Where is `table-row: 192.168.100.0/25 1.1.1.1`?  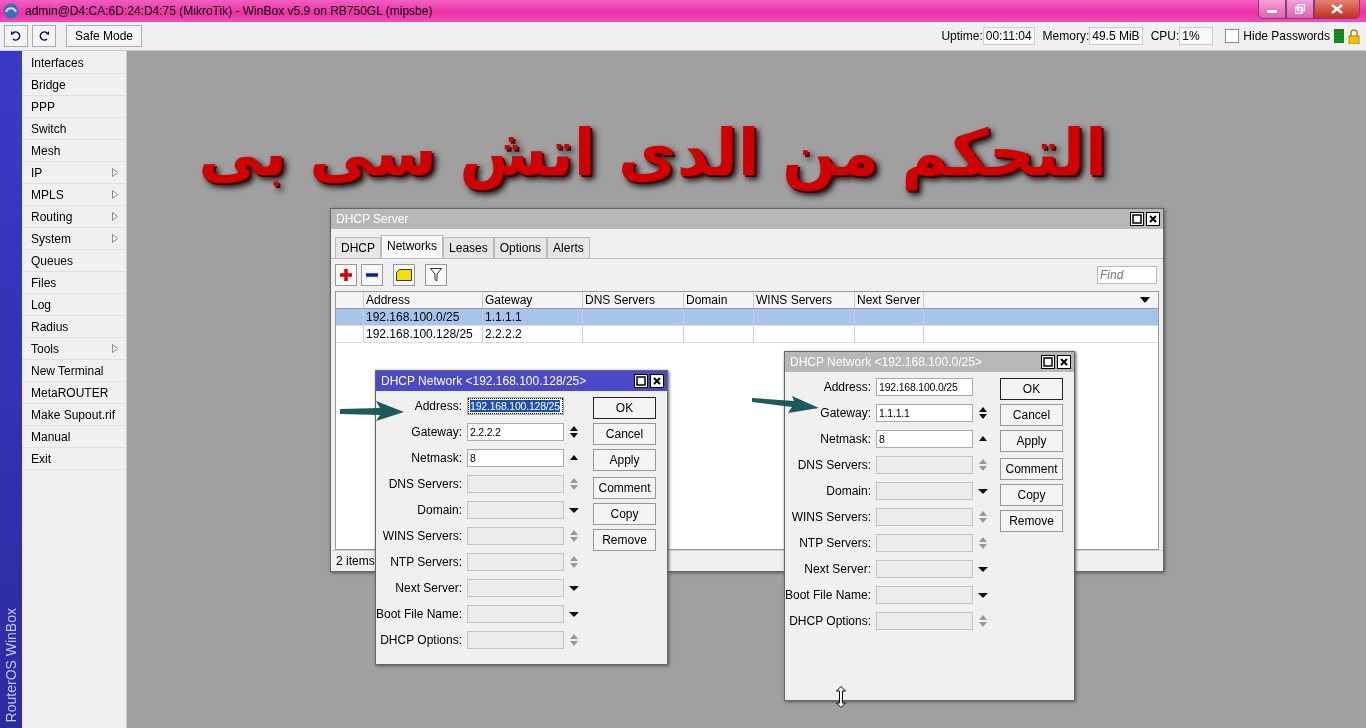 table-row: 192.168.100.0/25 1.1.1.1 is located at coordinates (747, 317).